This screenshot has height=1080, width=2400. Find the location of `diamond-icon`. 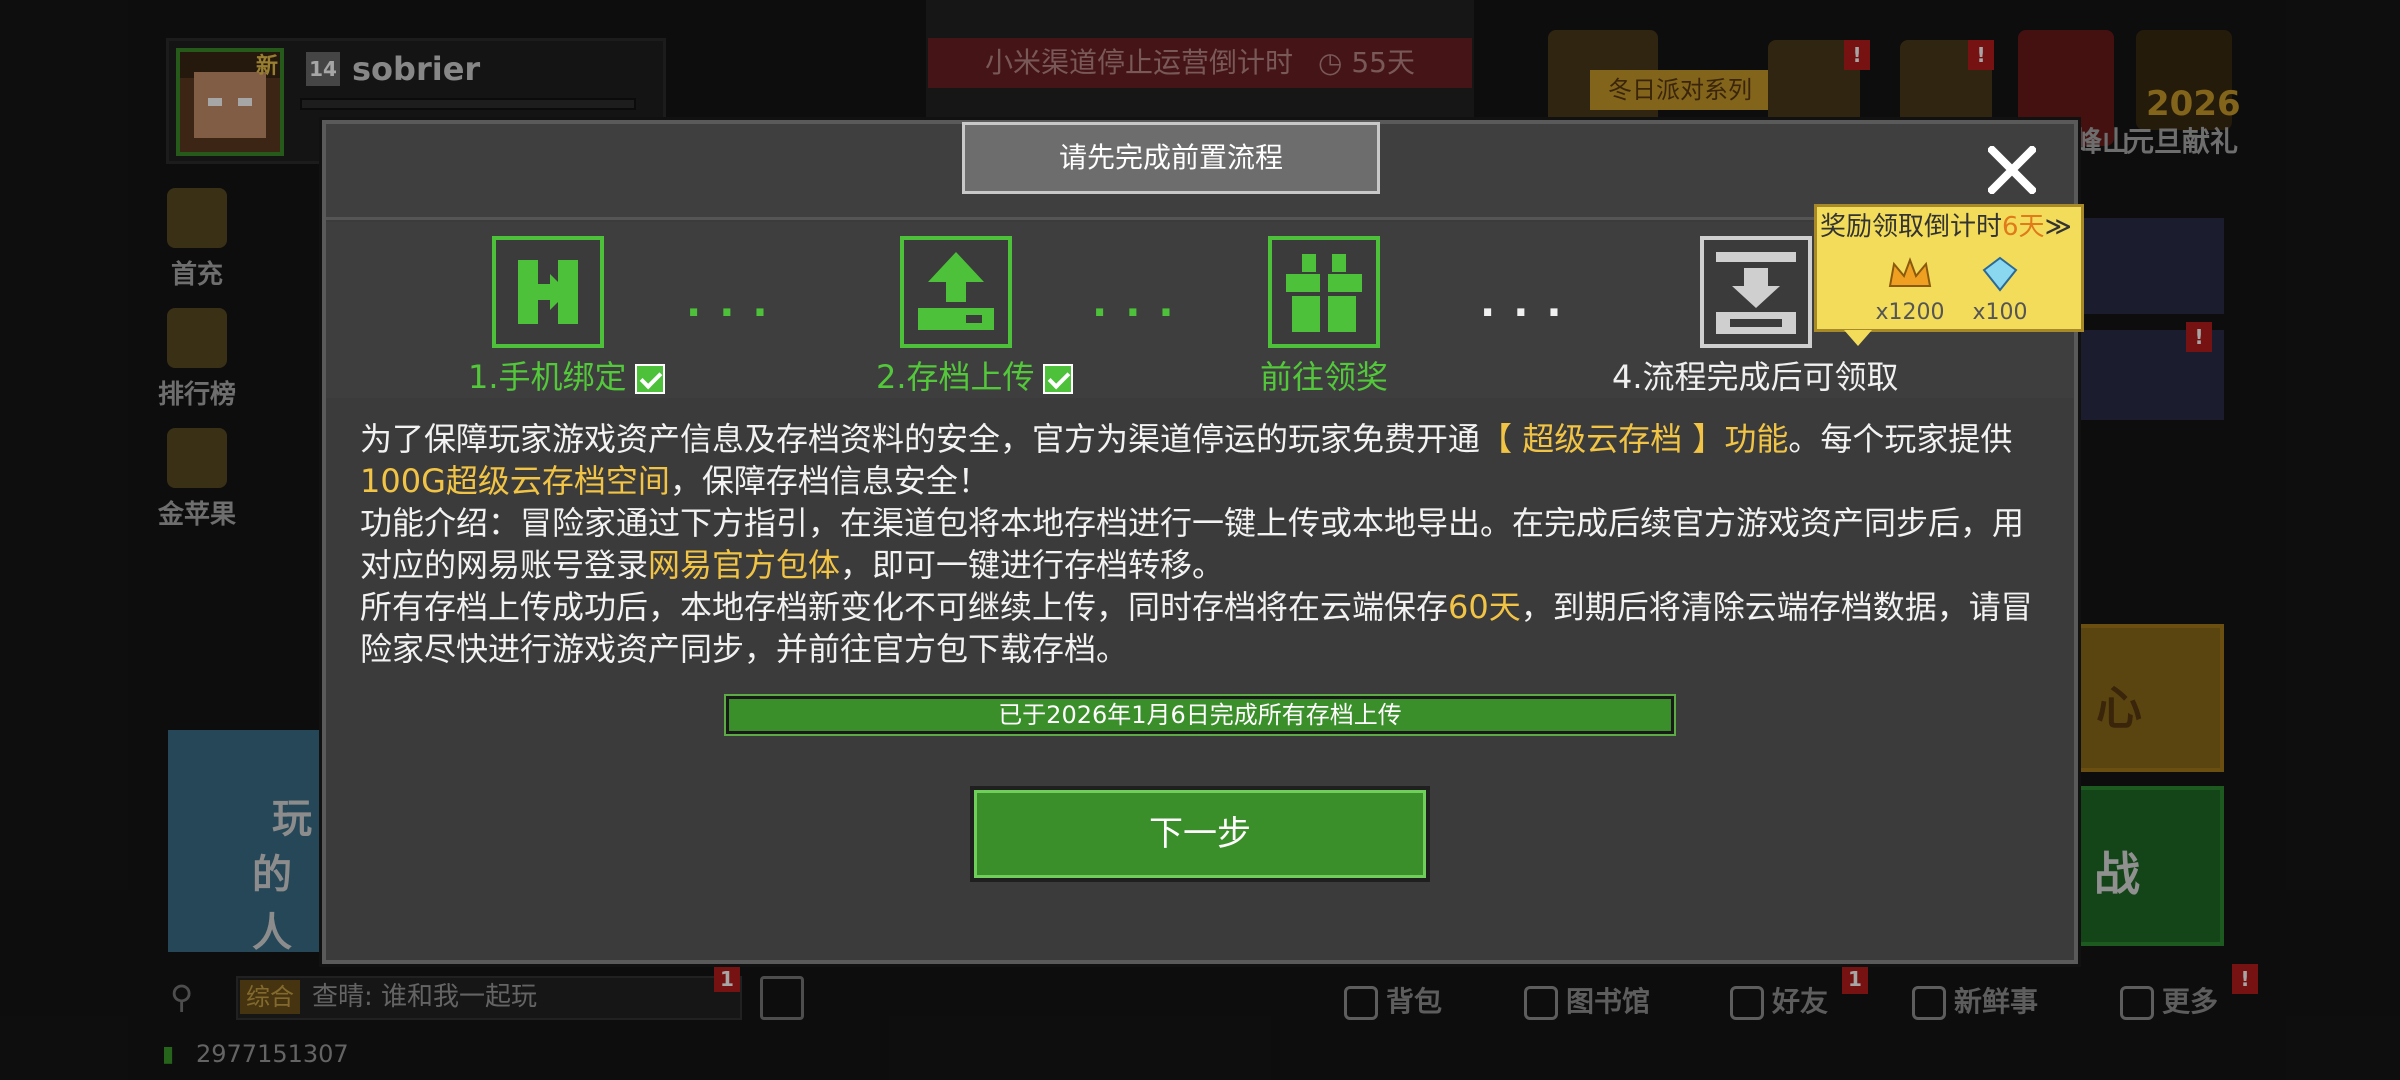

diamond-icon is located at coordinates (2000, 274).